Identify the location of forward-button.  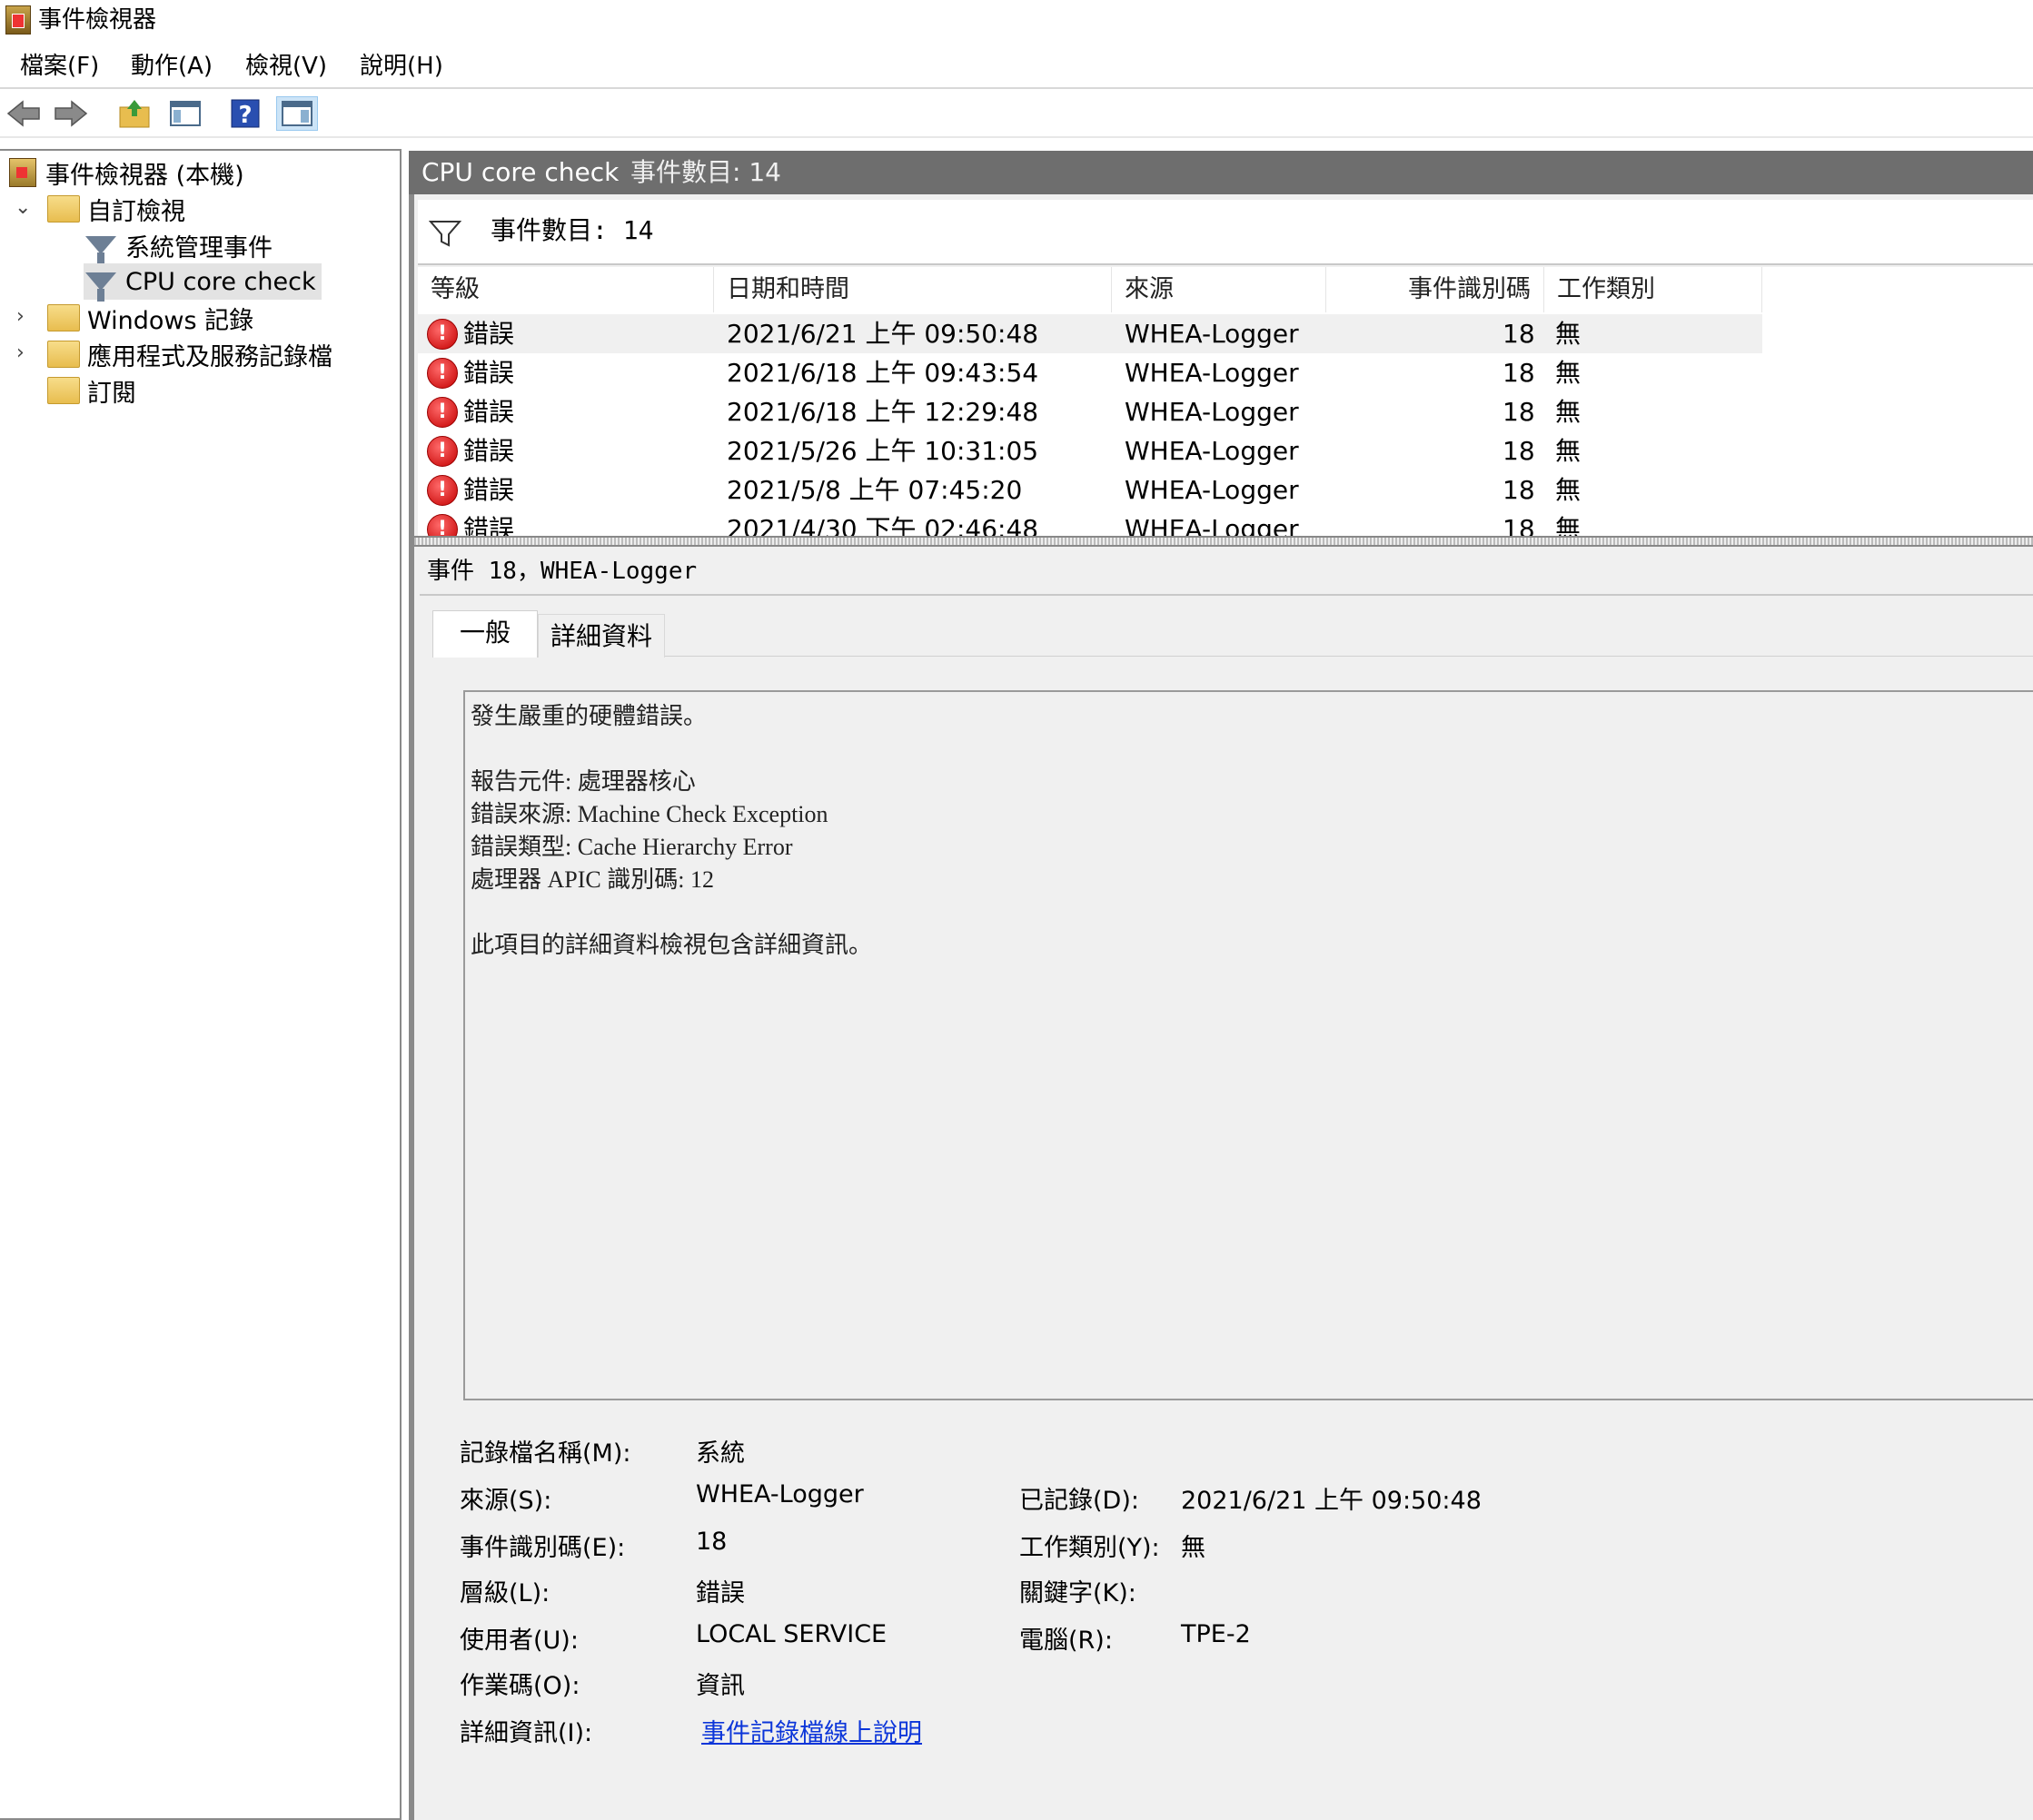
(71, 114).